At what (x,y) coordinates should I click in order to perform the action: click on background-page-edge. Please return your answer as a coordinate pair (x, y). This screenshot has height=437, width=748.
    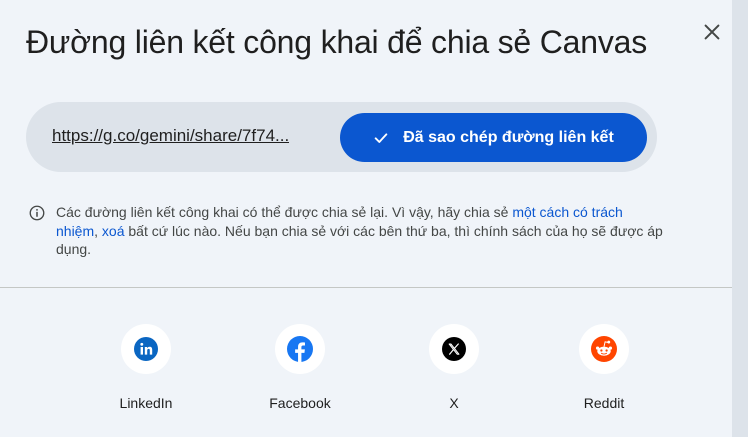
    Looking at the image, I should click on (740, 218).